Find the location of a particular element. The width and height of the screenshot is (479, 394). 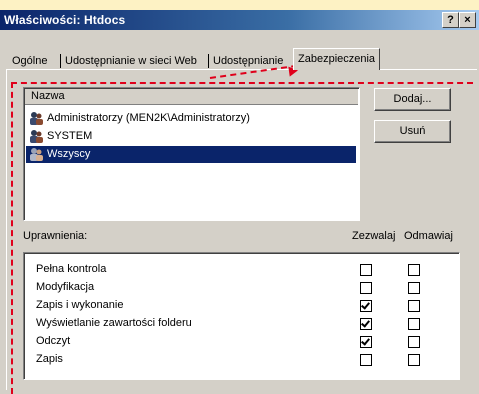

permission-label: Zapis i wykonanie is located at coordinates (80, 305).